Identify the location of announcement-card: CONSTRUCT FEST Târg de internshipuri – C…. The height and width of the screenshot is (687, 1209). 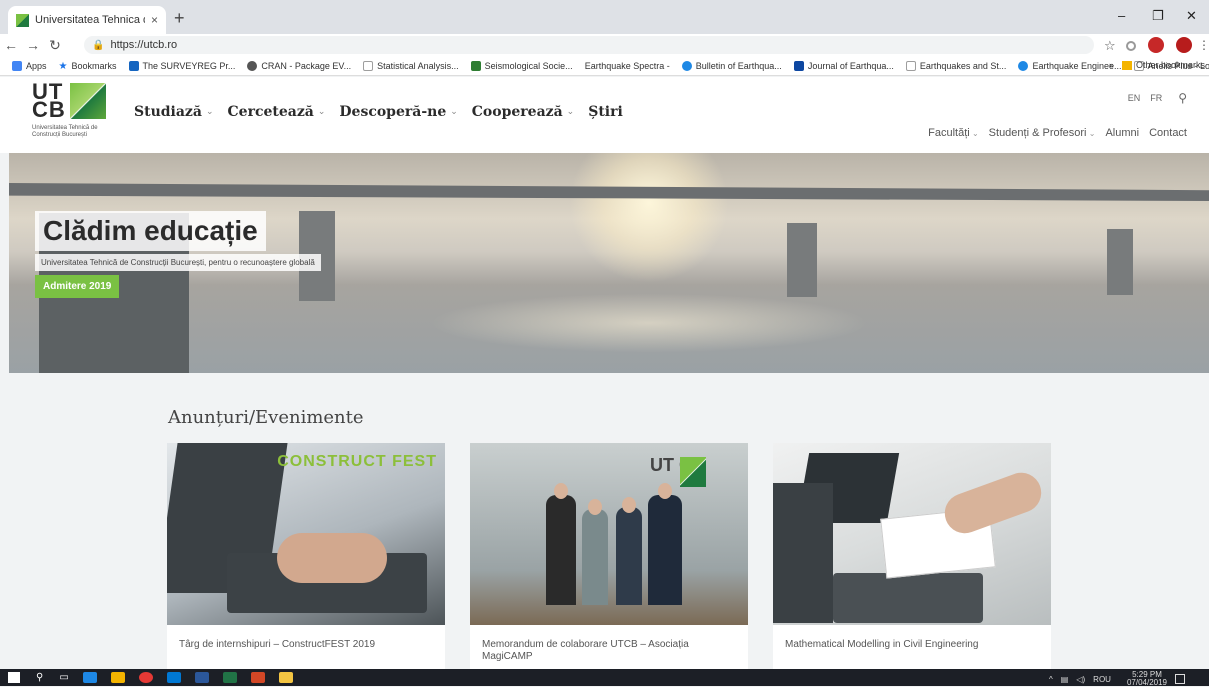
(306, 556).